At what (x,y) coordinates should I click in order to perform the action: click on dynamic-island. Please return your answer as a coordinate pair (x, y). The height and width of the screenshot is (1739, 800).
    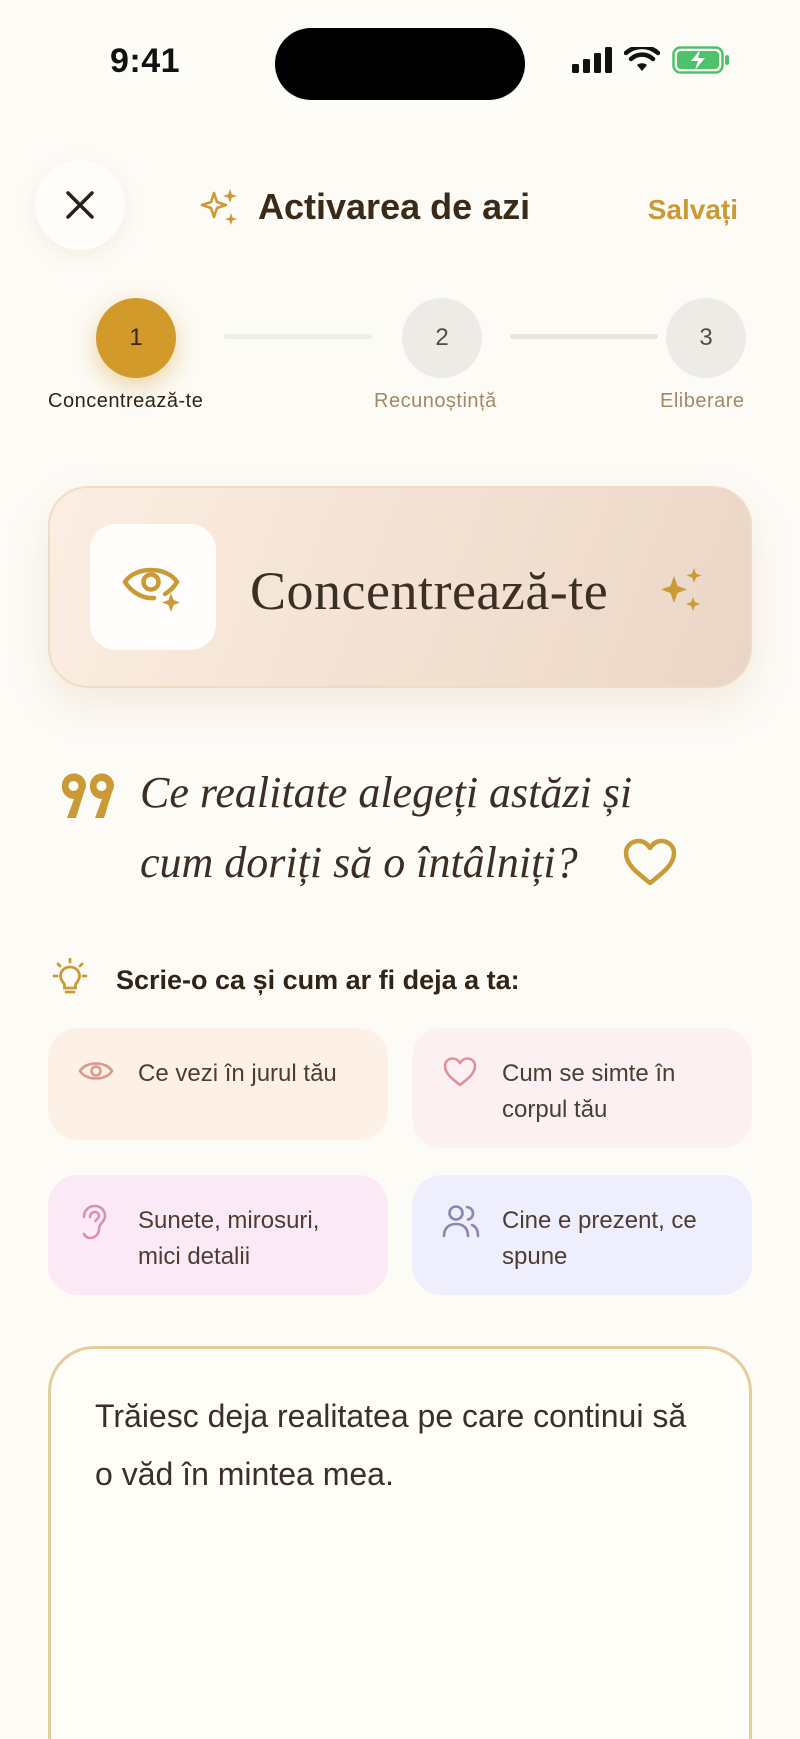
    Looking at the image, I should click on (400, 64).